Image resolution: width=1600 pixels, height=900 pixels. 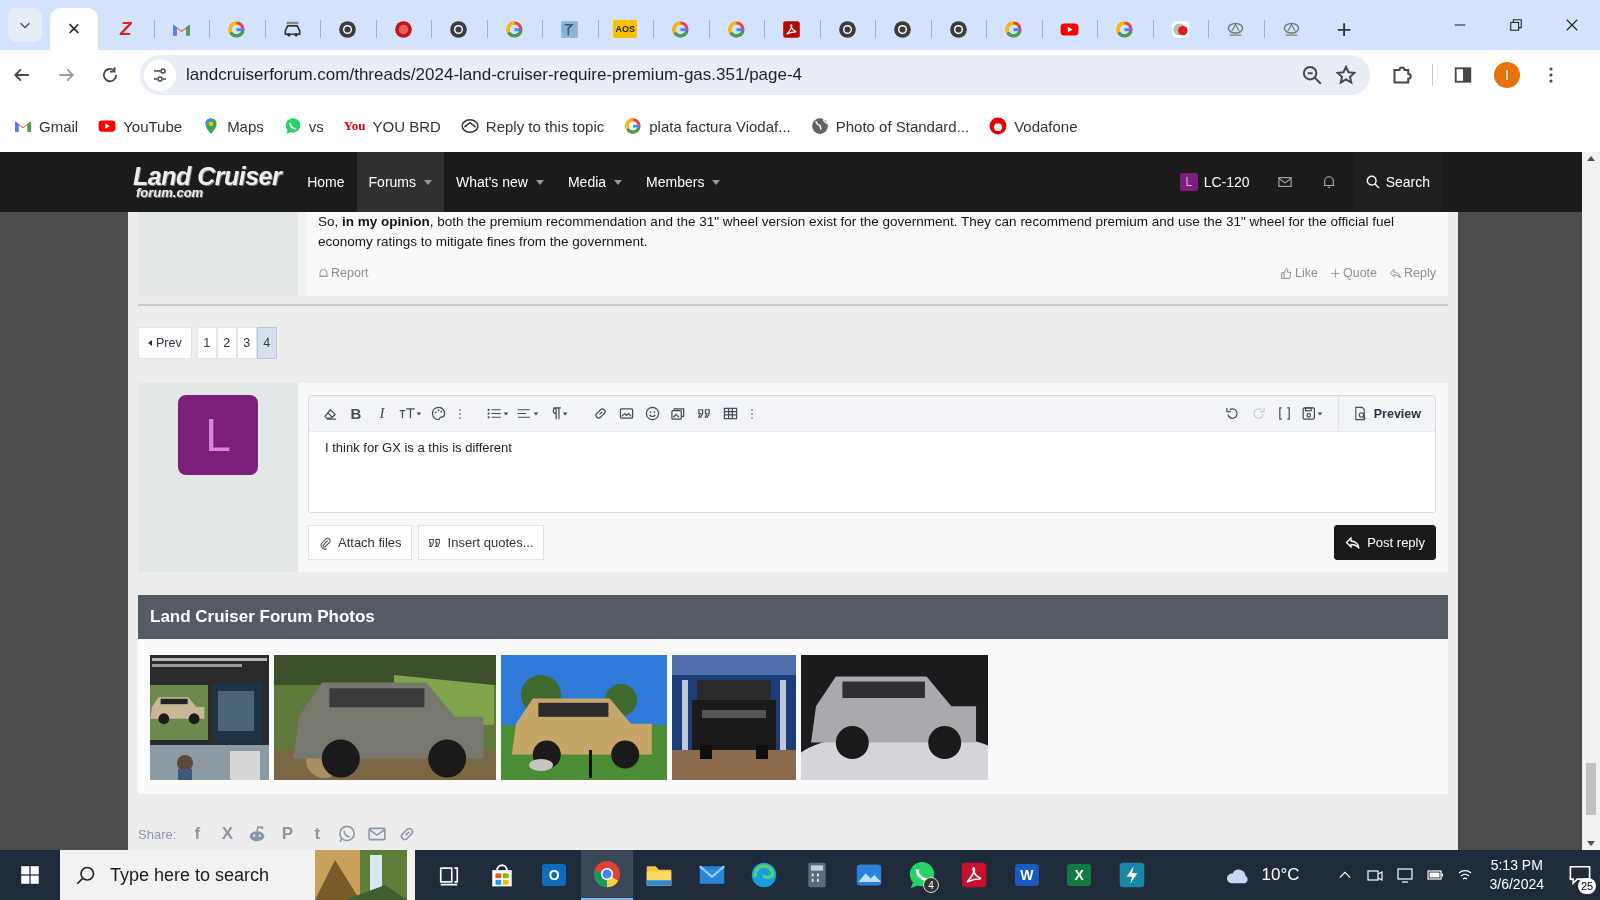 I want to click on bookmark: Vodafone, so click(x=1033, y=126).